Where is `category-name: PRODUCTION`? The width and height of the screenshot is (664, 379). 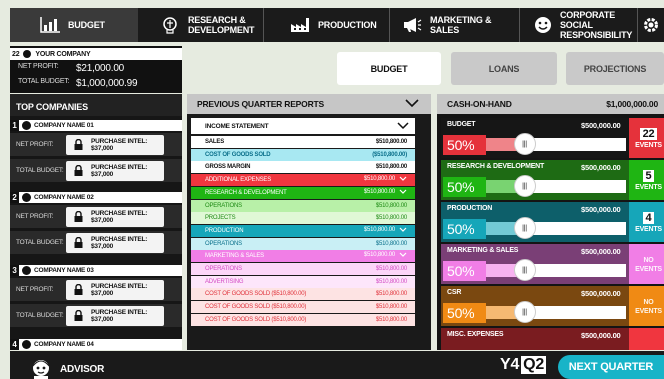 category-name: PRODUCTION is located at coordinates (470, 208).